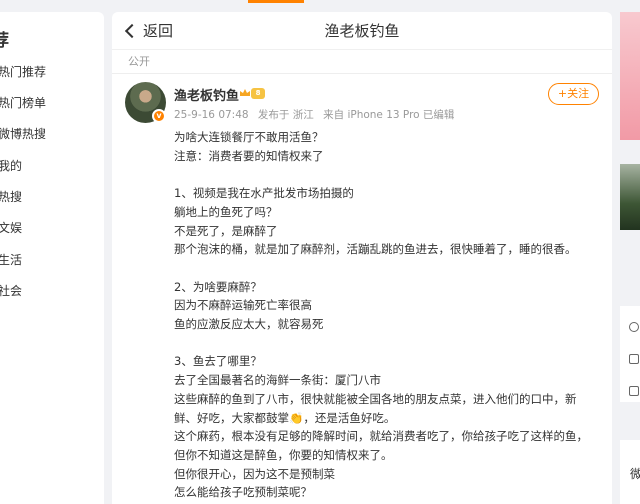 The image size is (640, 504). I want to click on visibility-divider, so click(362, 73).